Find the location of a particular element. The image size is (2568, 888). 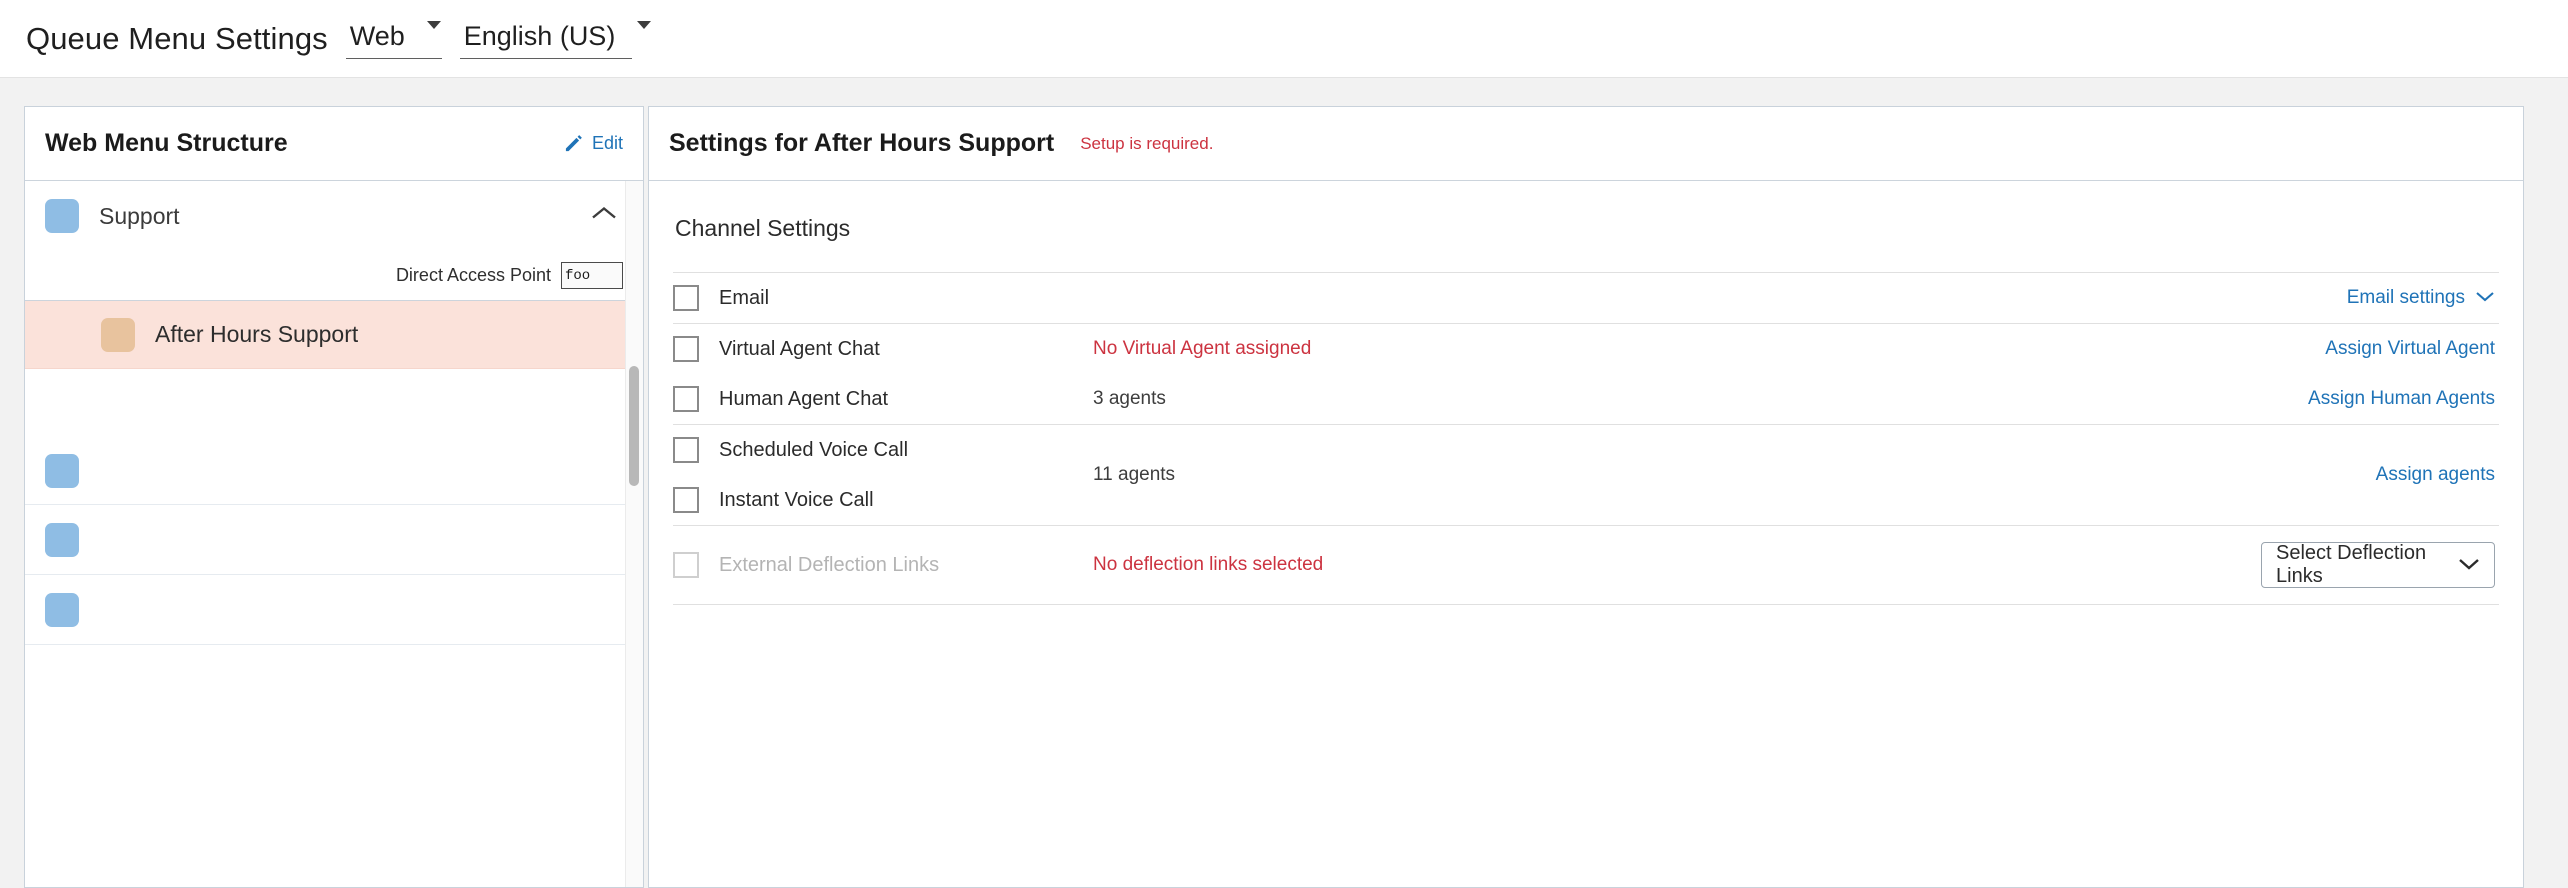

left-panel-title: Web Menu Structure is located at coordinates (166, 143).